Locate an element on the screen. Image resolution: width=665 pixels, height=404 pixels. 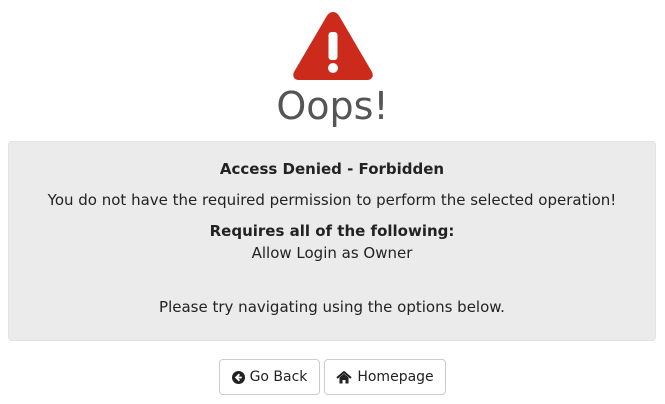
homepage-label: Homepage is located at coordinates (395, 377).